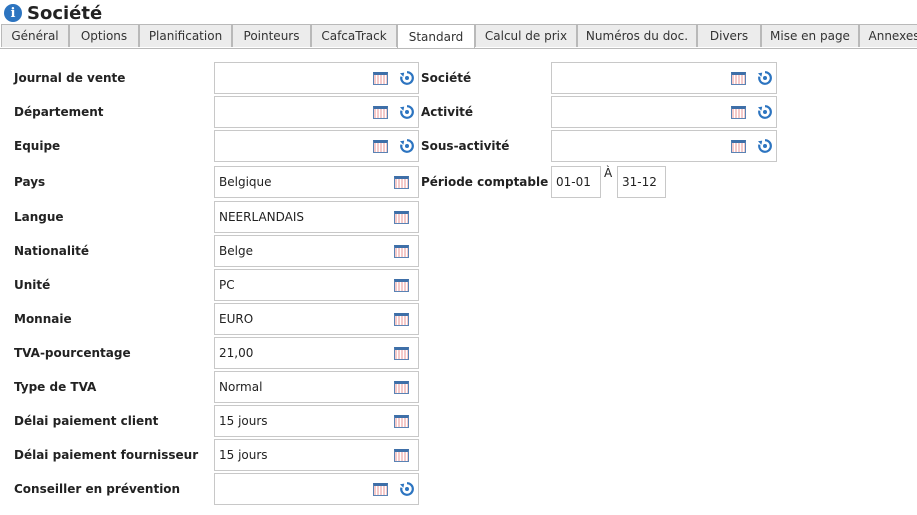  Describe the element at coordinates (97, 489) in the screenshot. I see `conseiller-en-prevention-label: Conseiller en prévention` at that location.